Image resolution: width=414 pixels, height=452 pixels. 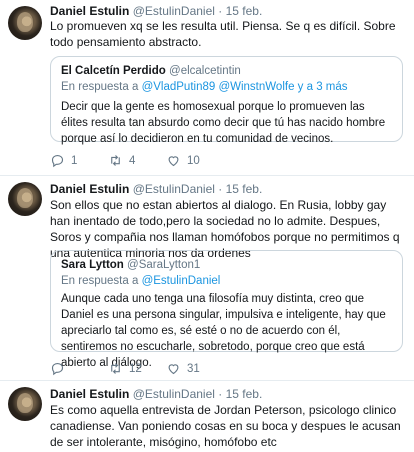 What do you see at coordinates (74, 160) in the screenshot?
I see `reply-count: 1` at bounding box center [74, 160].